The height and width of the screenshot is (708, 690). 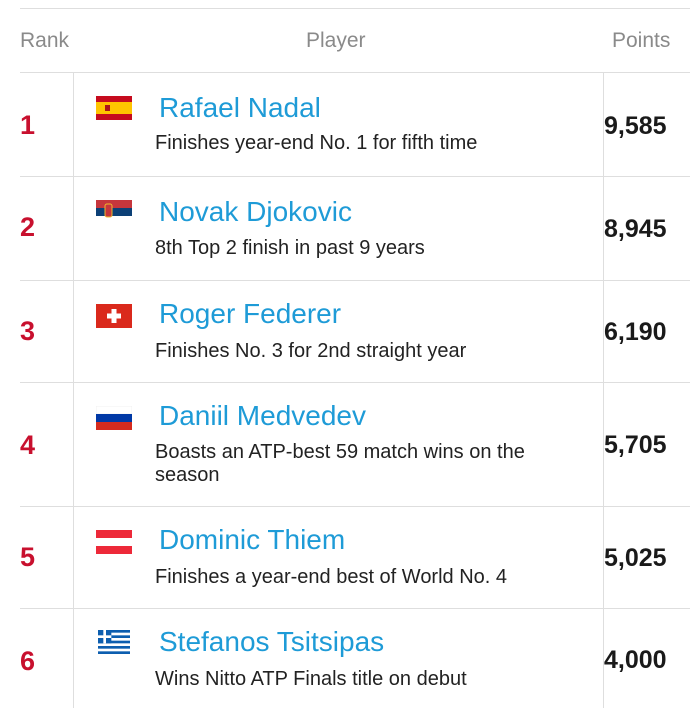 What do you see at coordinates (114, 642) in the screenshot?
I see `greece-flag-icon` at bounding box center [114, 642].